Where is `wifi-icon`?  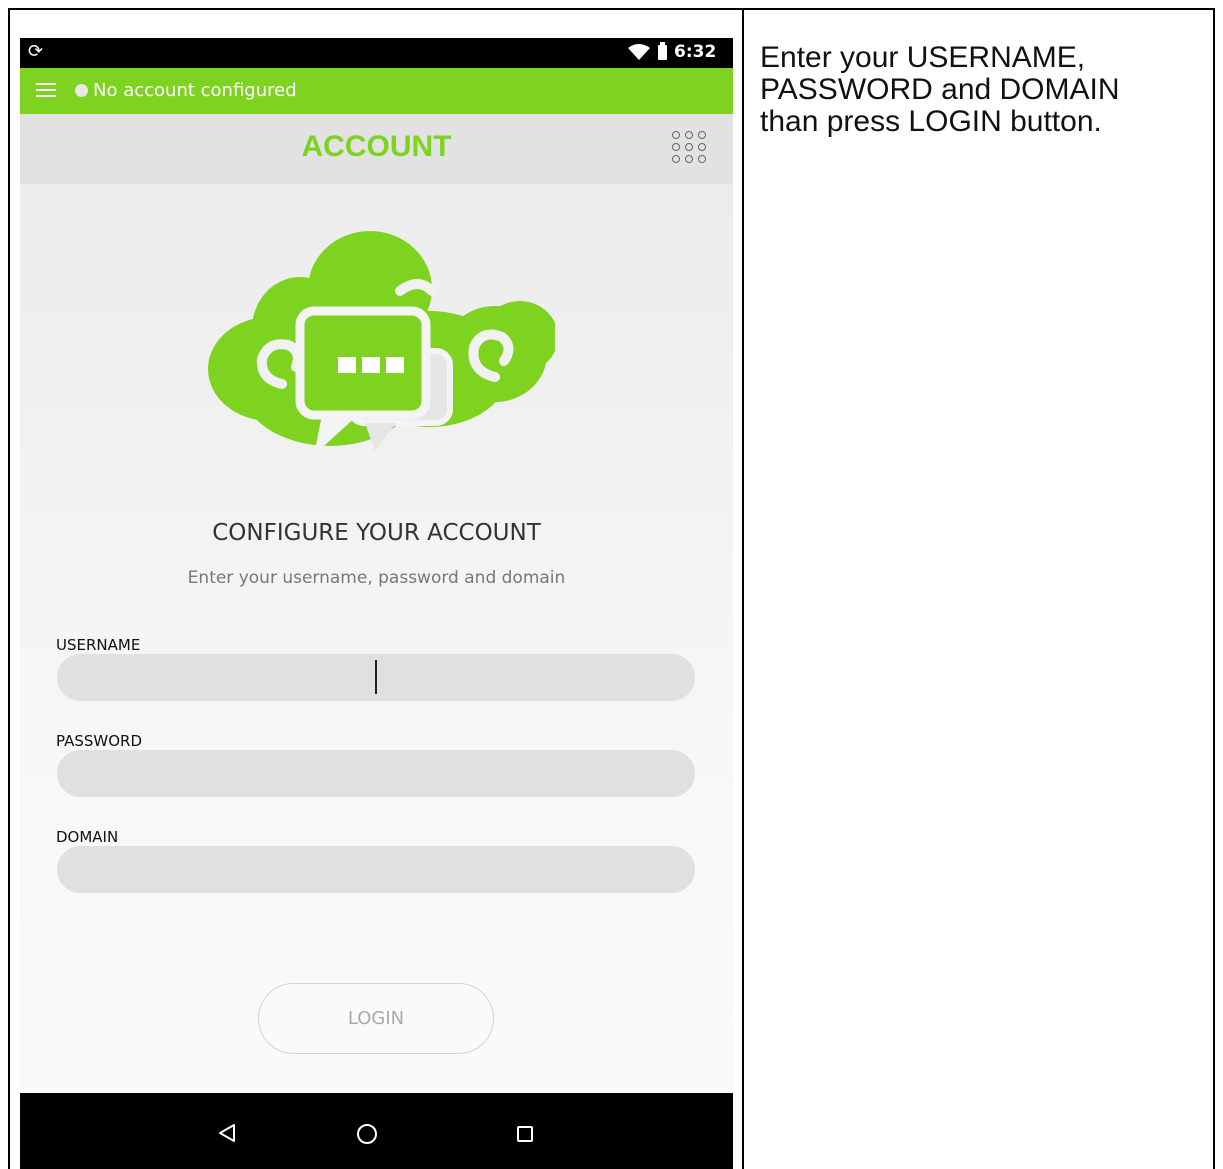 wifi-icon is located at coordinates (639, 52).